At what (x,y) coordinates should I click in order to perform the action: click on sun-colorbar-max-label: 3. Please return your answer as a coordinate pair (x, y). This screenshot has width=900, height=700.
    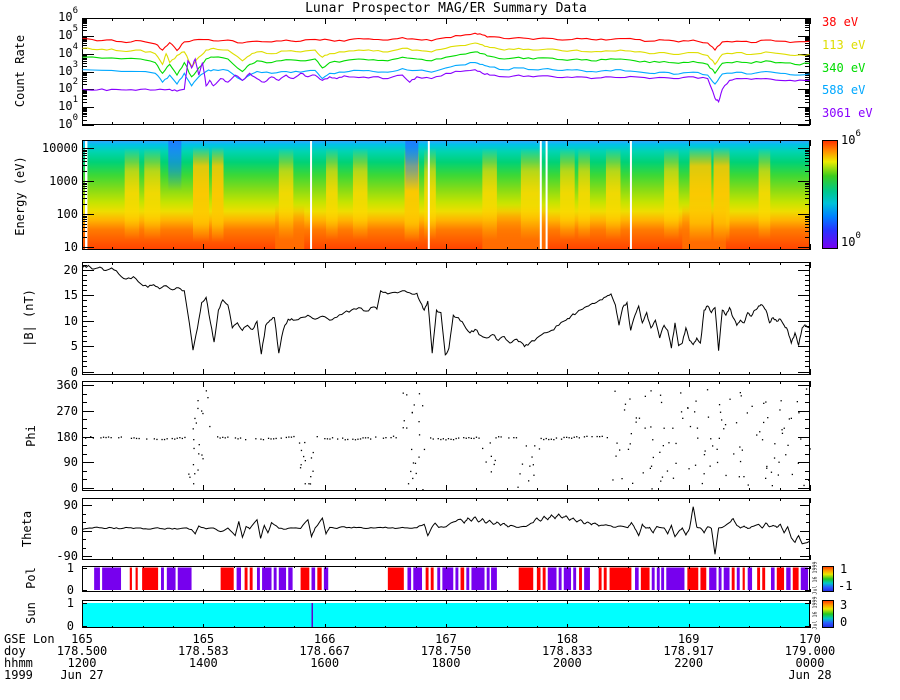
    Looking at the image, I should click on (844, 605).